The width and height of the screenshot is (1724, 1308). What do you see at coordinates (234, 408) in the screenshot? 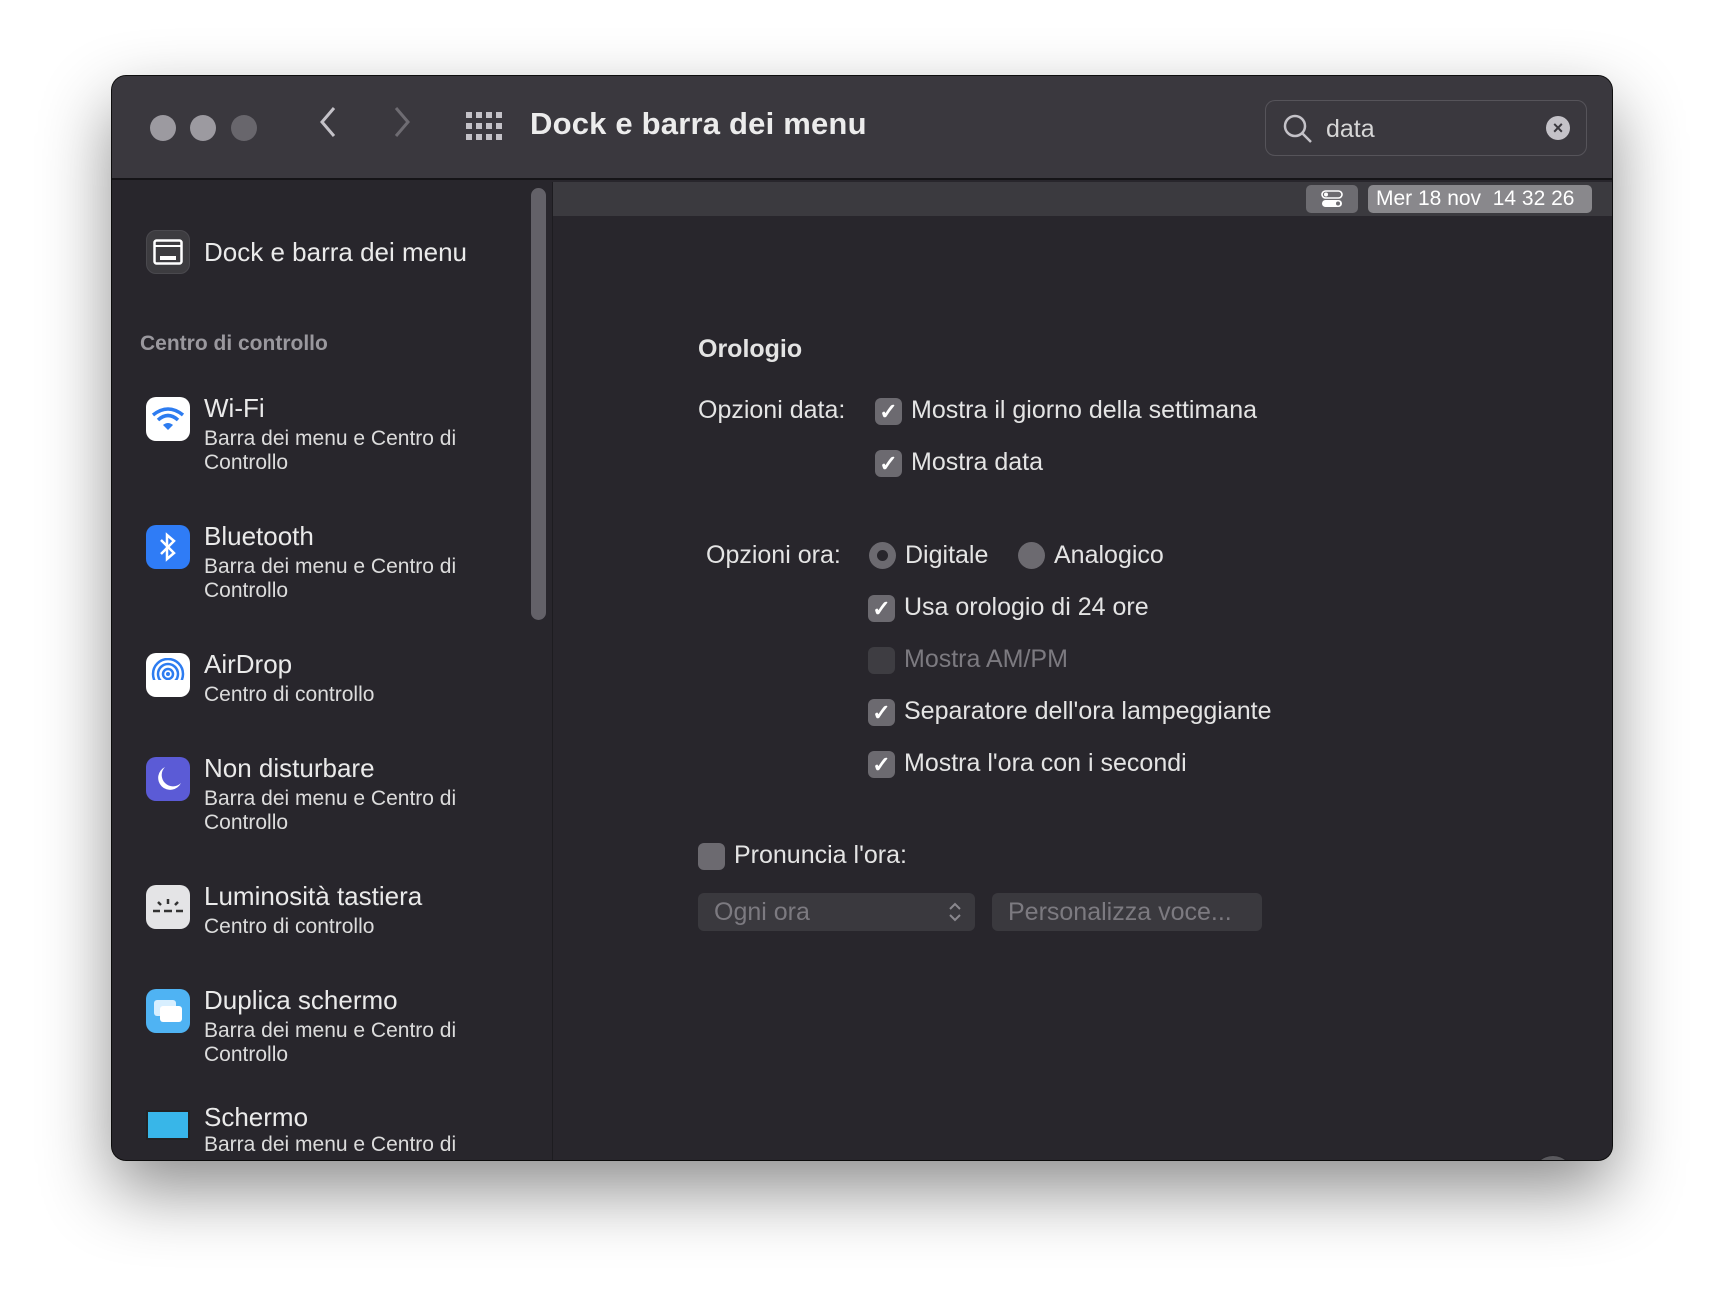
I see `sidebar-item-title: Wi-Fi` at bounding box center [234, 408].